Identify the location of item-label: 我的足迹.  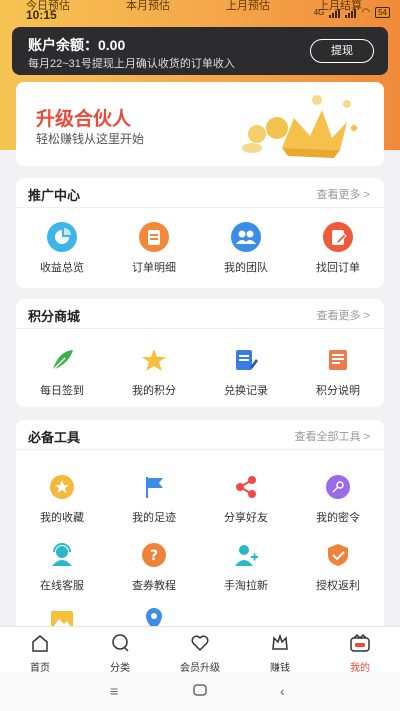
(154, 518).